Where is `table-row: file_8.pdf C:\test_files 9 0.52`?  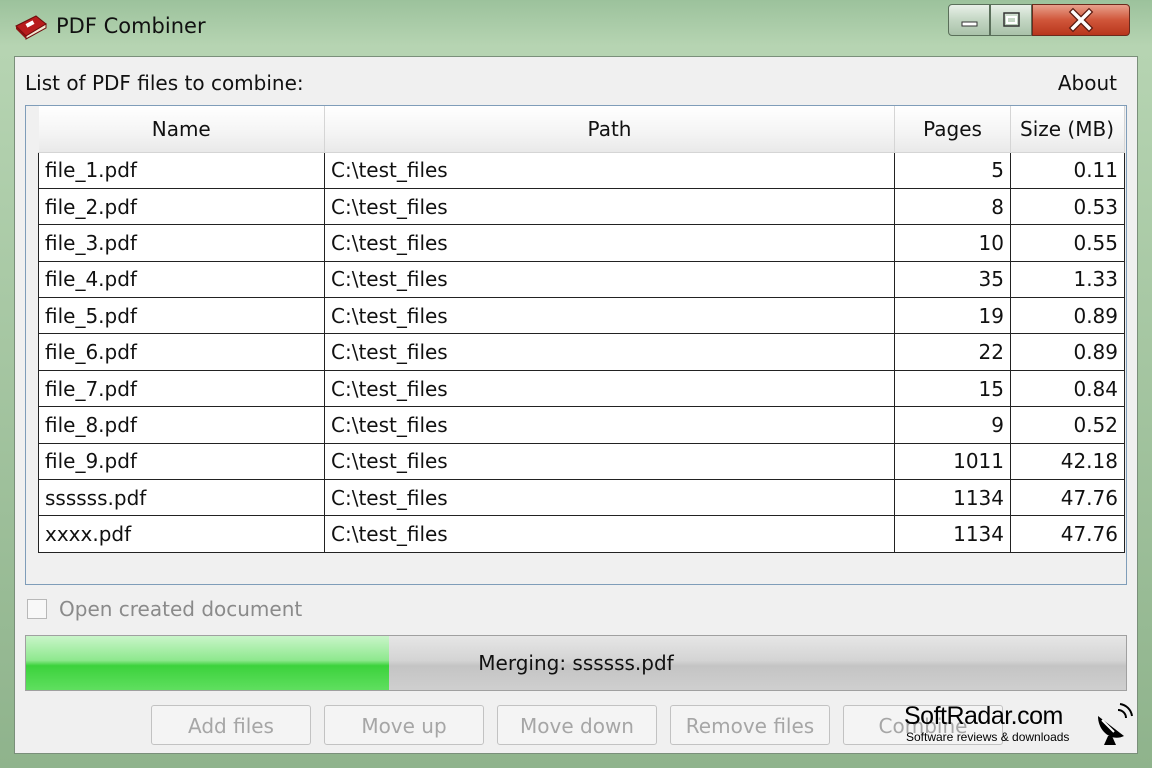 table-row: file_8.pdf C:\test_files 9 0.52 is located at coordinates (581, 425).